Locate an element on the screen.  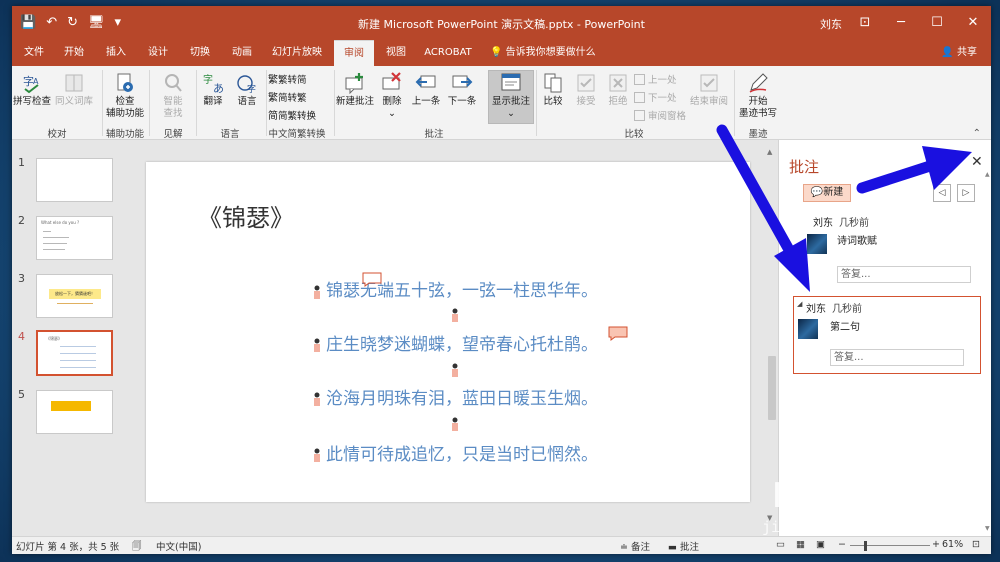
scrollbar-thumb is located at coordinates (772, 388).